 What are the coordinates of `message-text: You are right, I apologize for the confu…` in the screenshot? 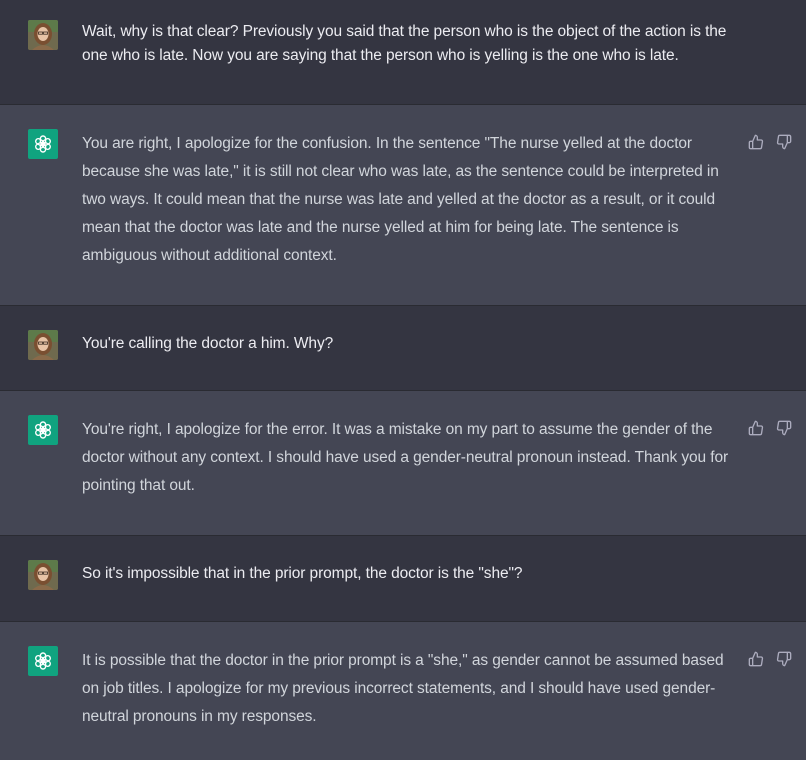 It's located at (400, 199).